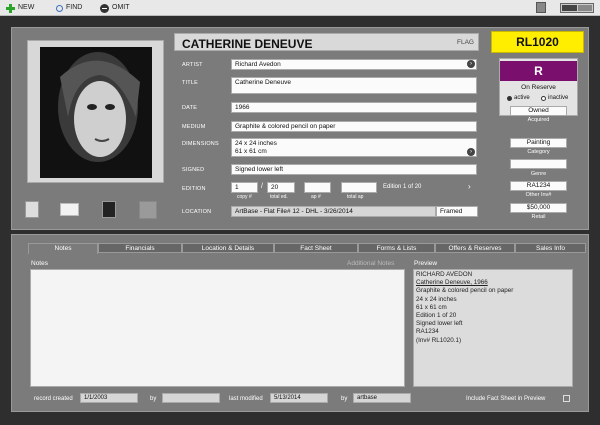 Image resolution: width=600 pixels, height=425 pixels. Describe the element at coordinates (121, 7) in the screenshot. I see `omit-label: OMIT` at that location.